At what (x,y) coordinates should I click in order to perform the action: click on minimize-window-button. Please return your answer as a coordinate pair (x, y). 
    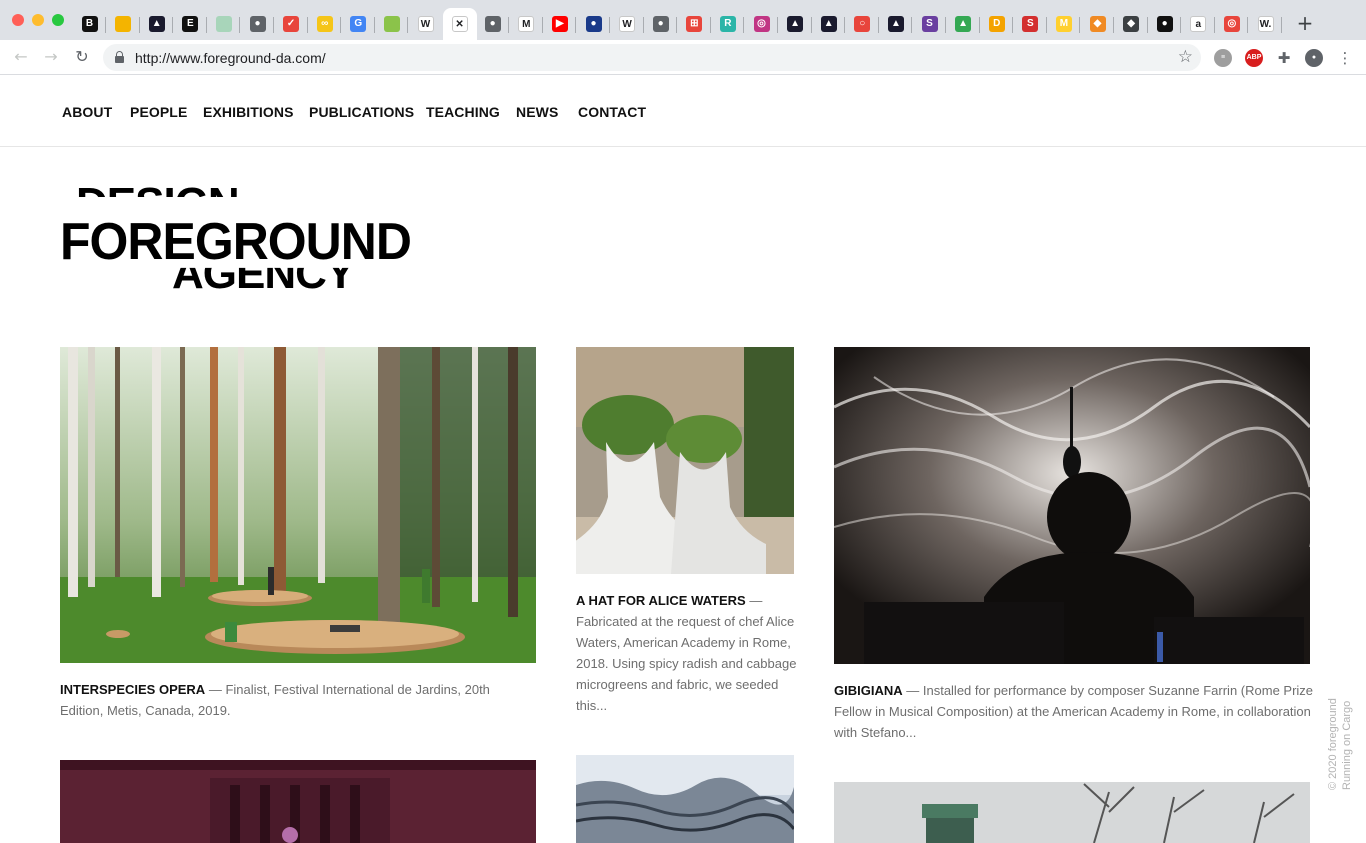
    Looking at the image, I should click on (38, 20).